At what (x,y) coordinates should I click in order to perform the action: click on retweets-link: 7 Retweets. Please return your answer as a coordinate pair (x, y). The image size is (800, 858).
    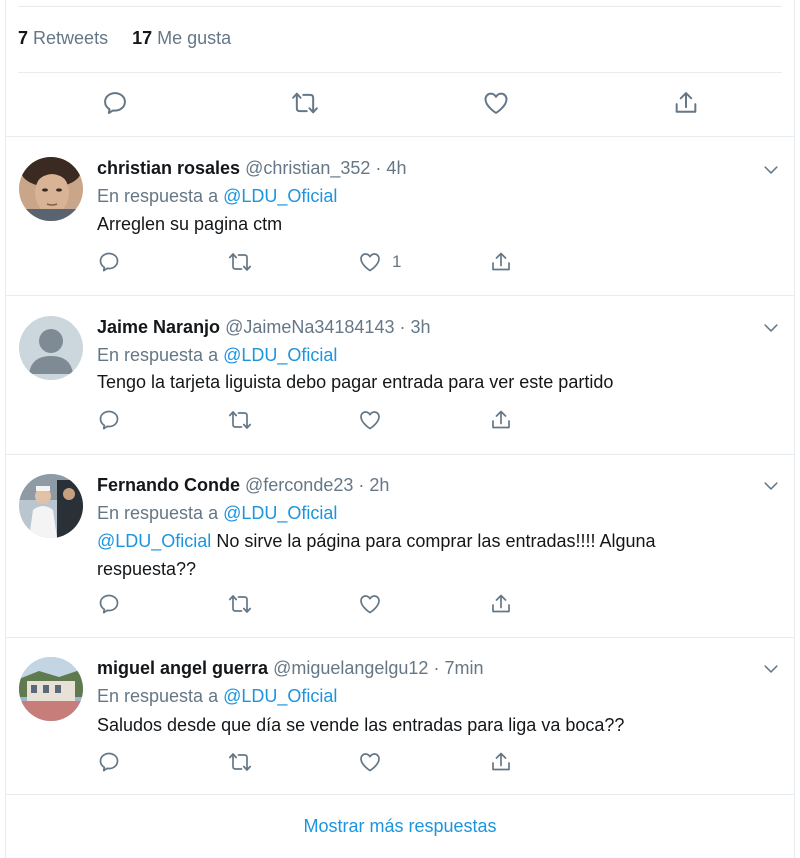
    Looking at the image, I should click on (63, 38).